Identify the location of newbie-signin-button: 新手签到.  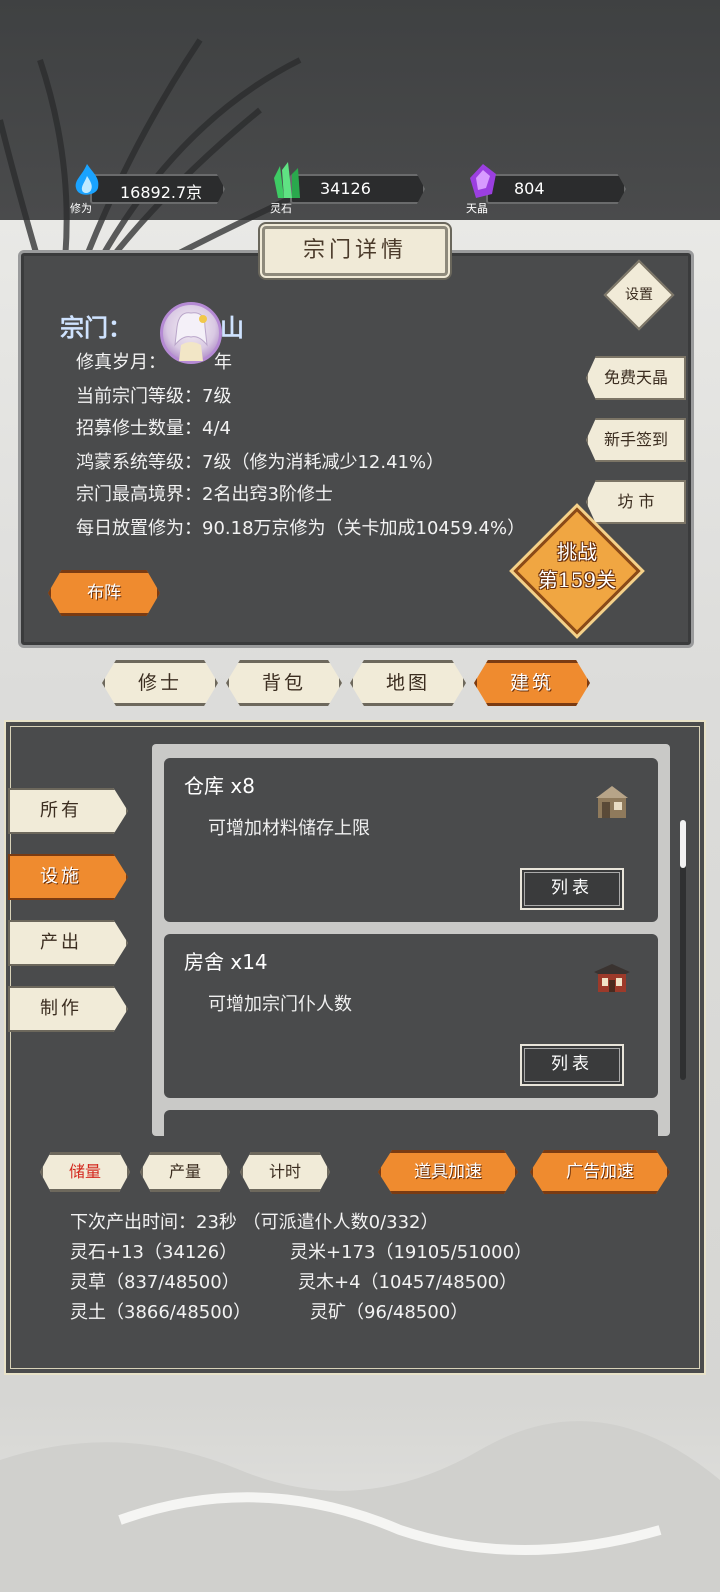
(636, 440).